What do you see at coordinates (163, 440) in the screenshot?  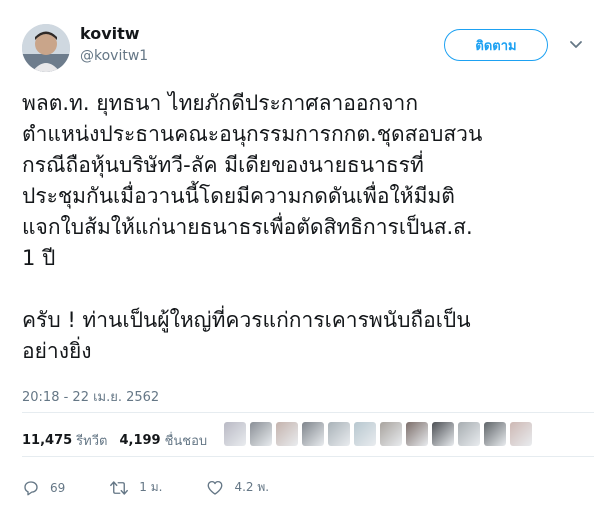 I see `likes-stat: 4,199 ชื่นชอบ` at bounding box center [163, 440].